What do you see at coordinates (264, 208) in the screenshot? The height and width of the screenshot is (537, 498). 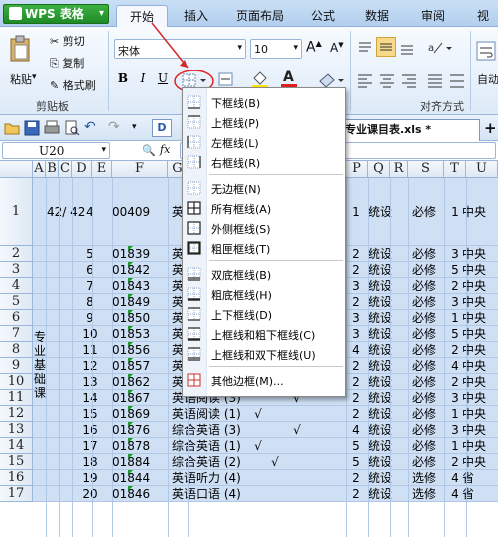 I see `menu-item-all-borders: 所有框线(A)` at bounding box center [264, 208].